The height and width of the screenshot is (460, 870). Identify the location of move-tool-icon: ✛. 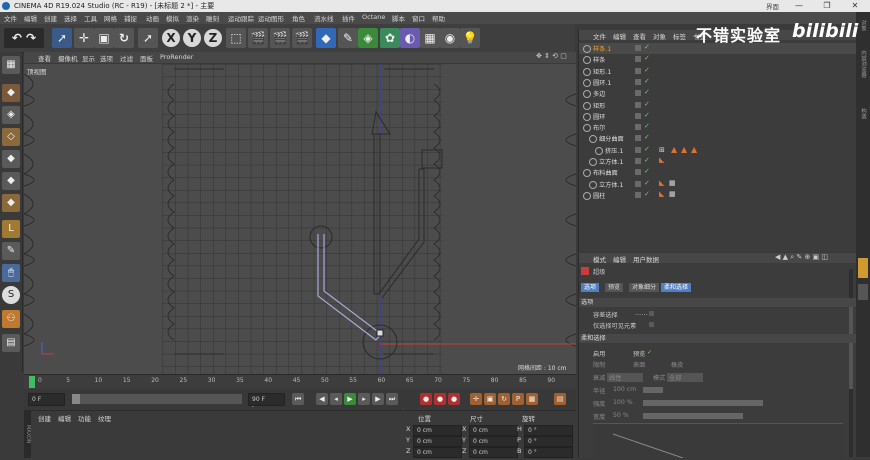
(84, 38).